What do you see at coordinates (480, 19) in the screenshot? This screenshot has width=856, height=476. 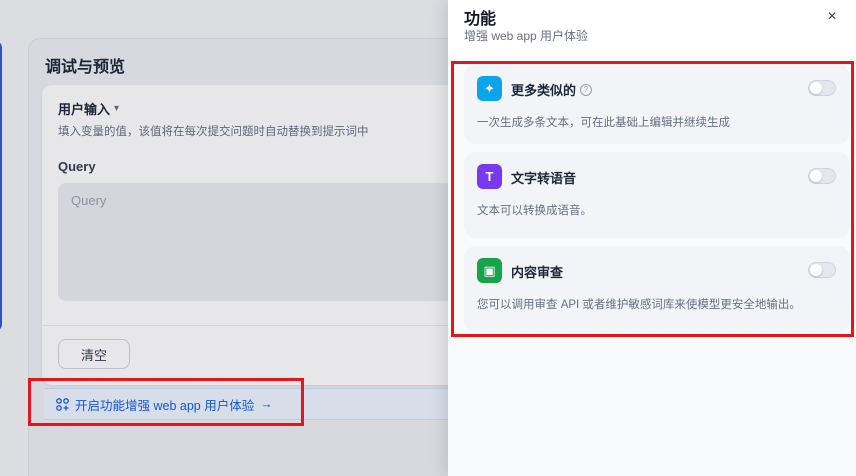 I see `drawer-title: 功能` at bounding box center [480, 19].